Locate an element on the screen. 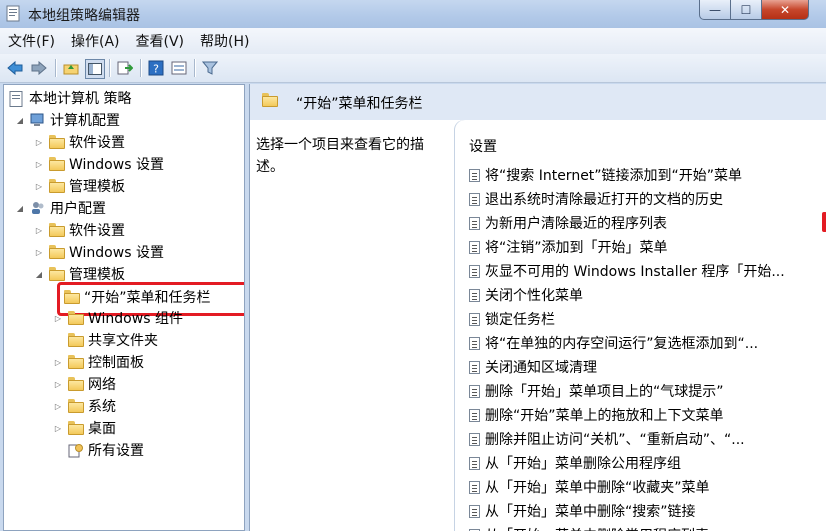 The image size is (826, 531). back-arrow-icon is located at coordinates (15, 68).